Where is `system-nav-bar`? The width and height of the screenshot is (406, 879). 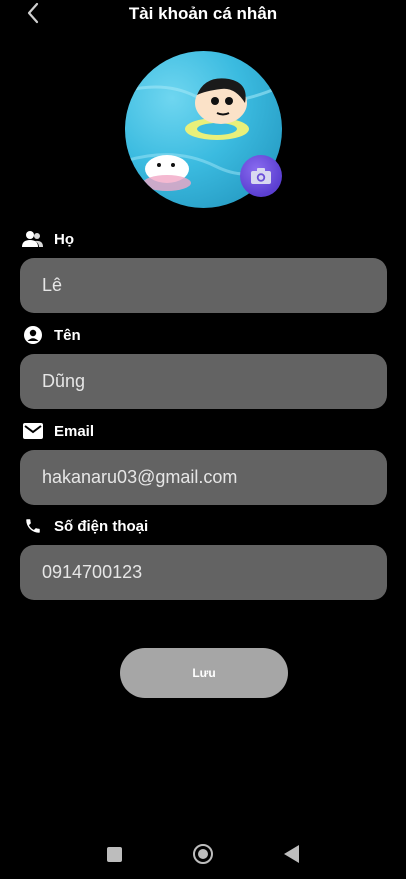
system-nav-bar is located at coordinates (203, 854).